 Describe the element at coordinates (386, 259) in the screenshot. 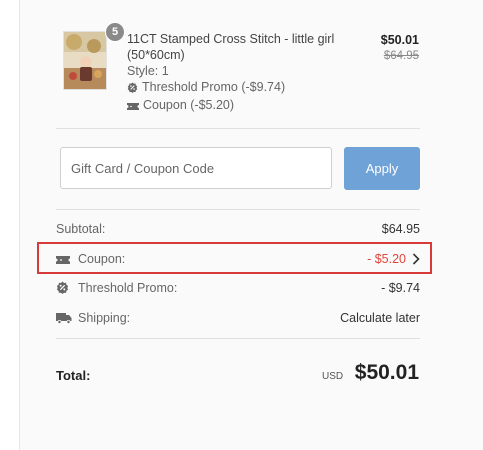

I see `coupon-value: - $5.20` at that location.